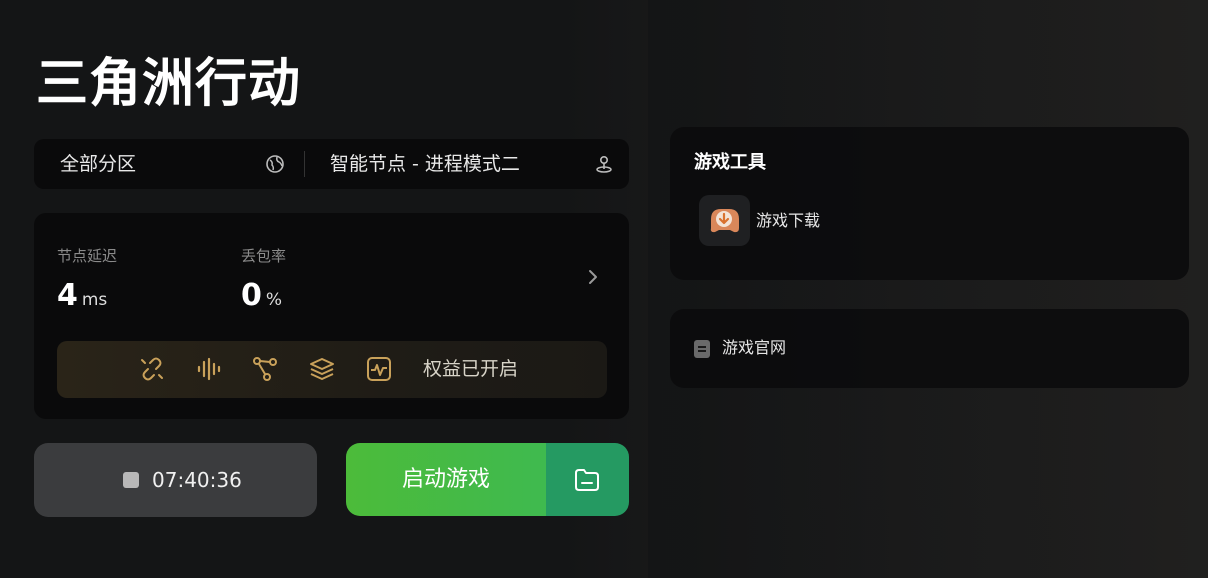 This screenshot has width=1208, height=578. I want to click on location-pin-icon, so click(604, 164).